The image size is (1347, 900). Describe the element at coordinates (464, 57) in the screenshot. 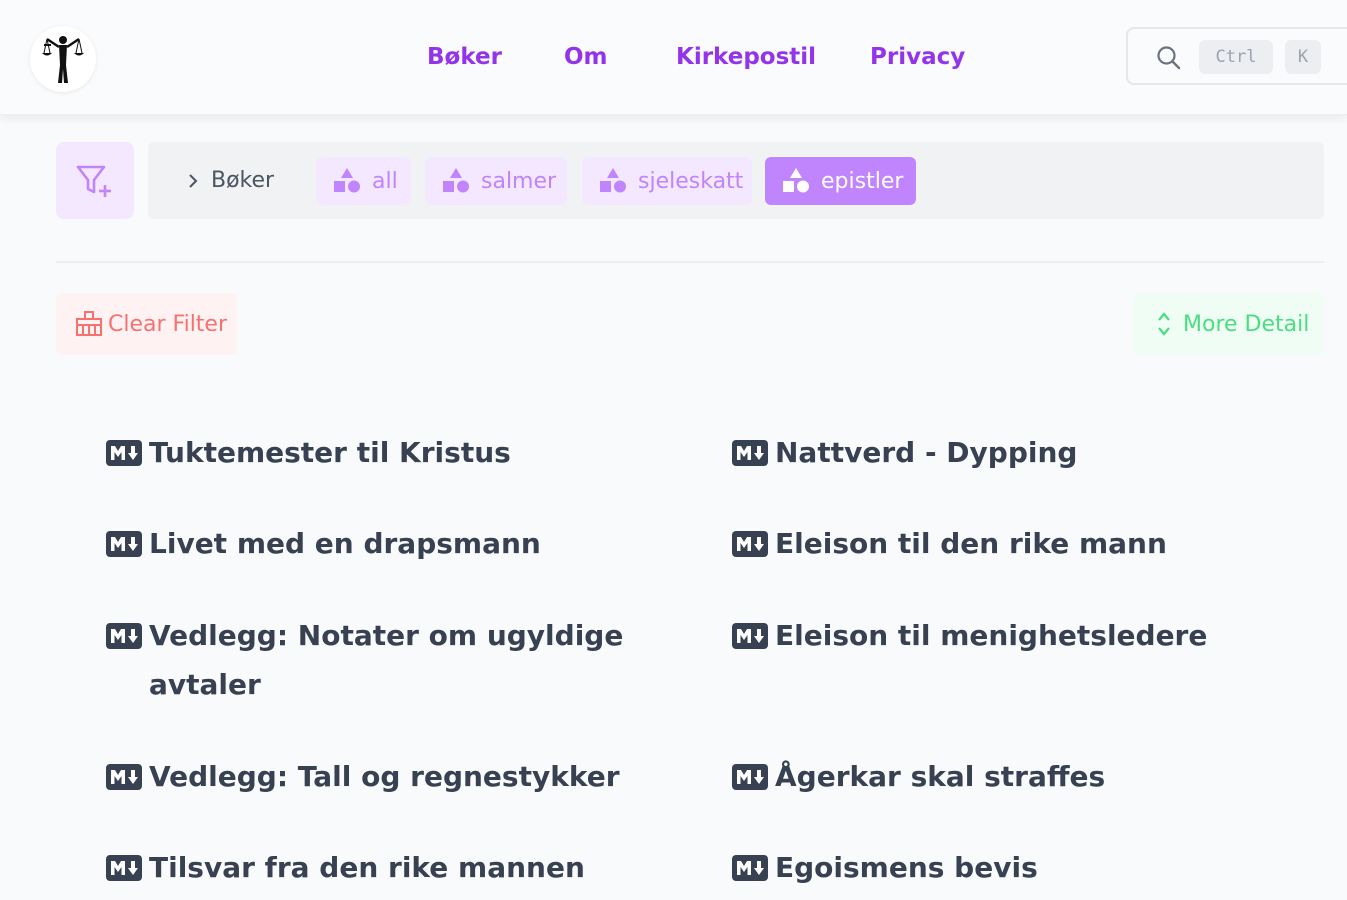

I see `nav-link-boker: Bøker` at that location.